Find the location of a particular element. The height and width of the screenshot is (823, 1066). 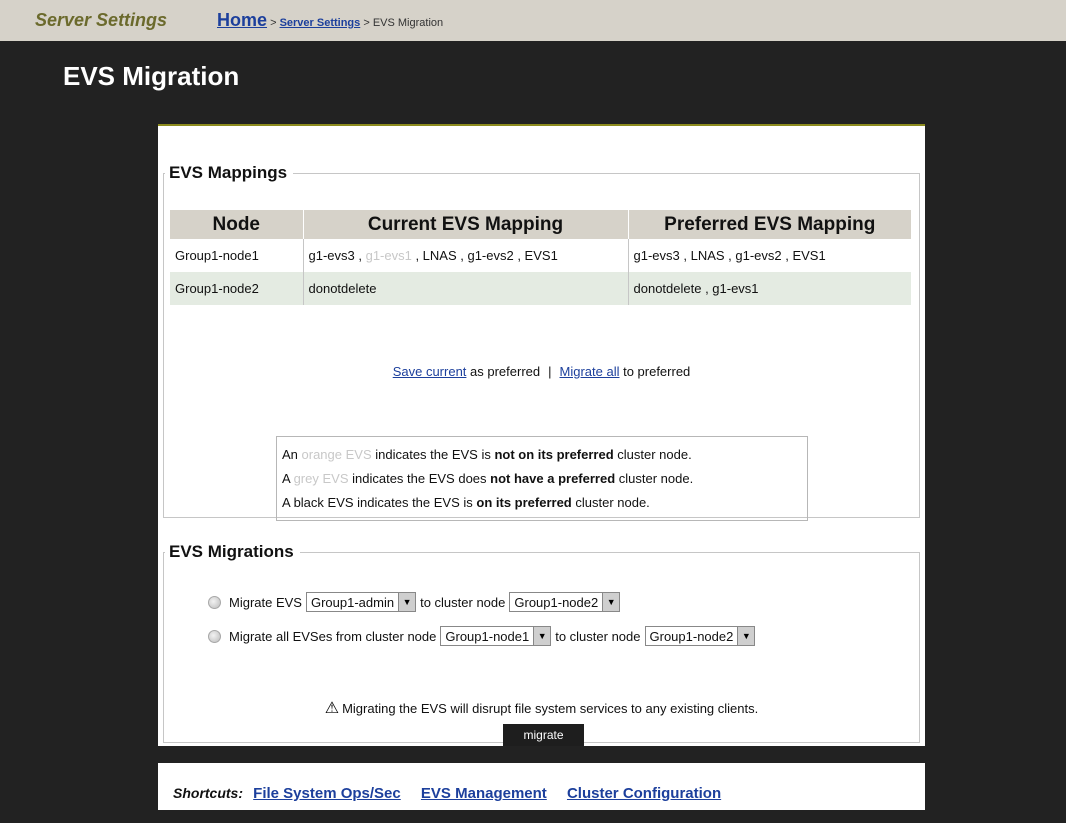

save-suffix-text: as preferred is located at coordinates (503, 371).